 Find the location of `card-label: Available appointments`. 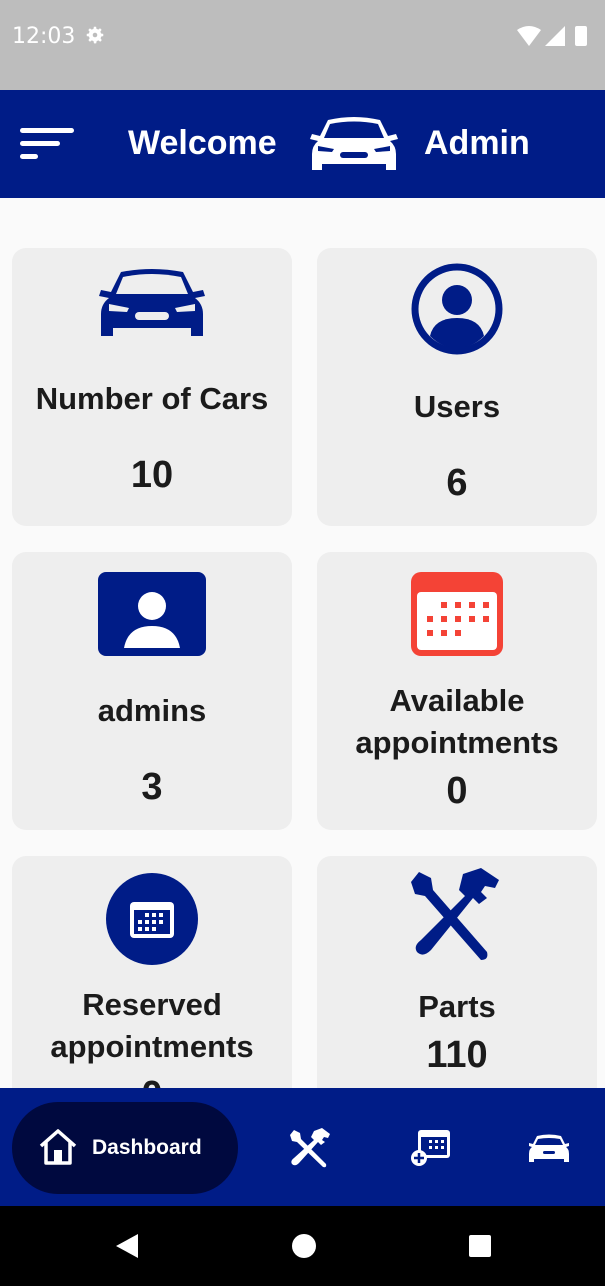

card-label: Available appointments is located at coordinates (457, 721).